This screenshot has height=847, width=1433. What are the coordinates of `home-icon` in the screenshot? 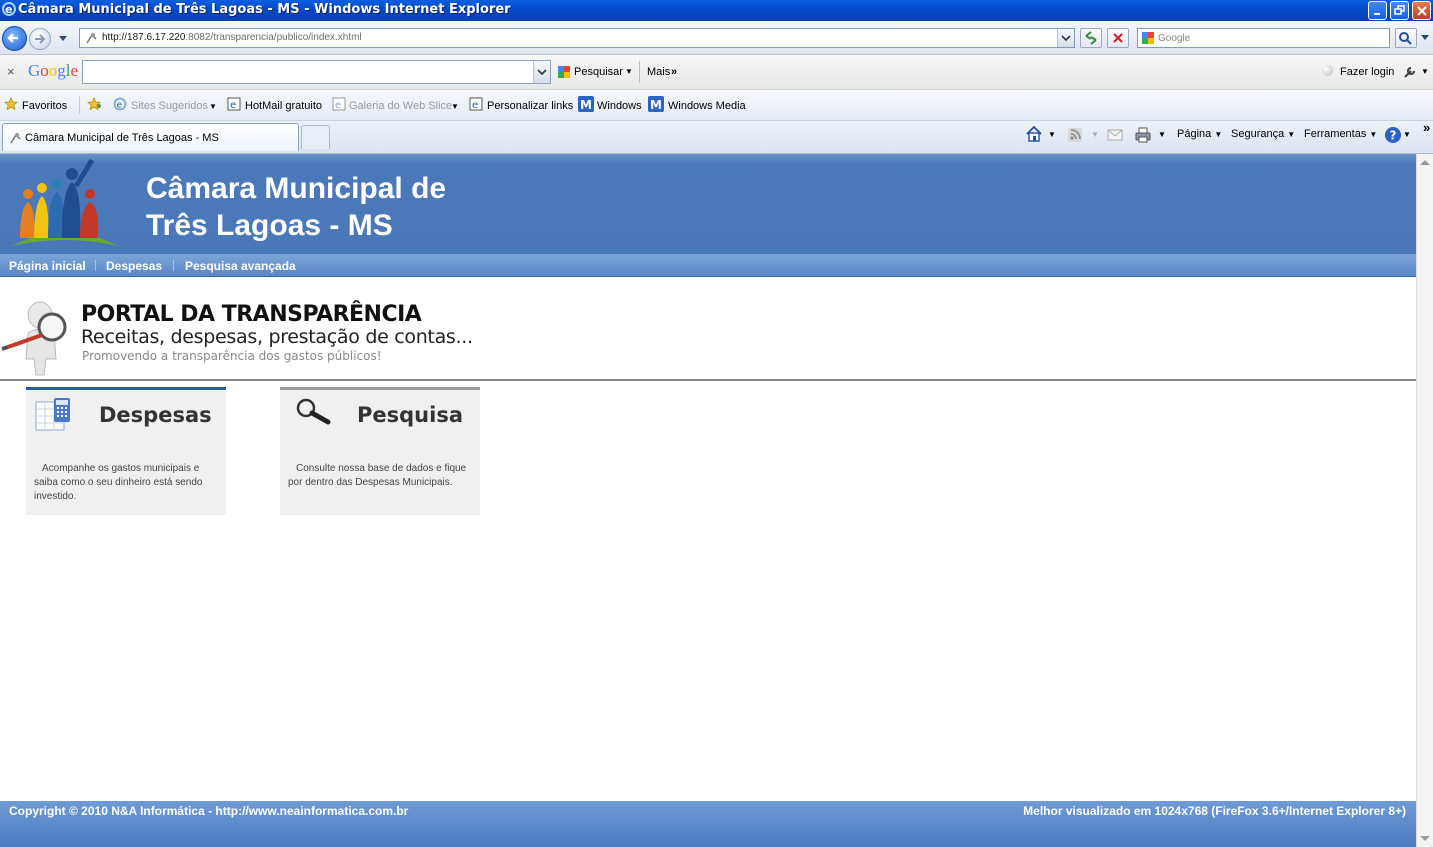 It's located at (1034, 134).